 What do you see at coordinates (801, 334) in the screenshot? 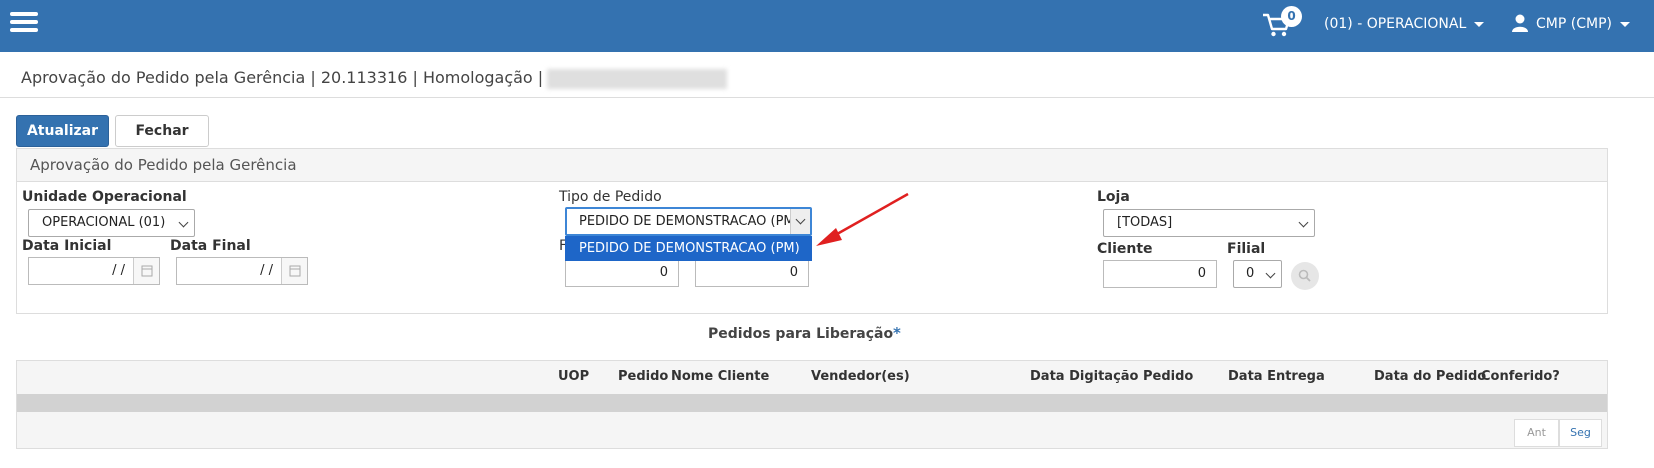
I see `orders-section-title: Pedidos para Liberação` at bounding box center [801, 334].